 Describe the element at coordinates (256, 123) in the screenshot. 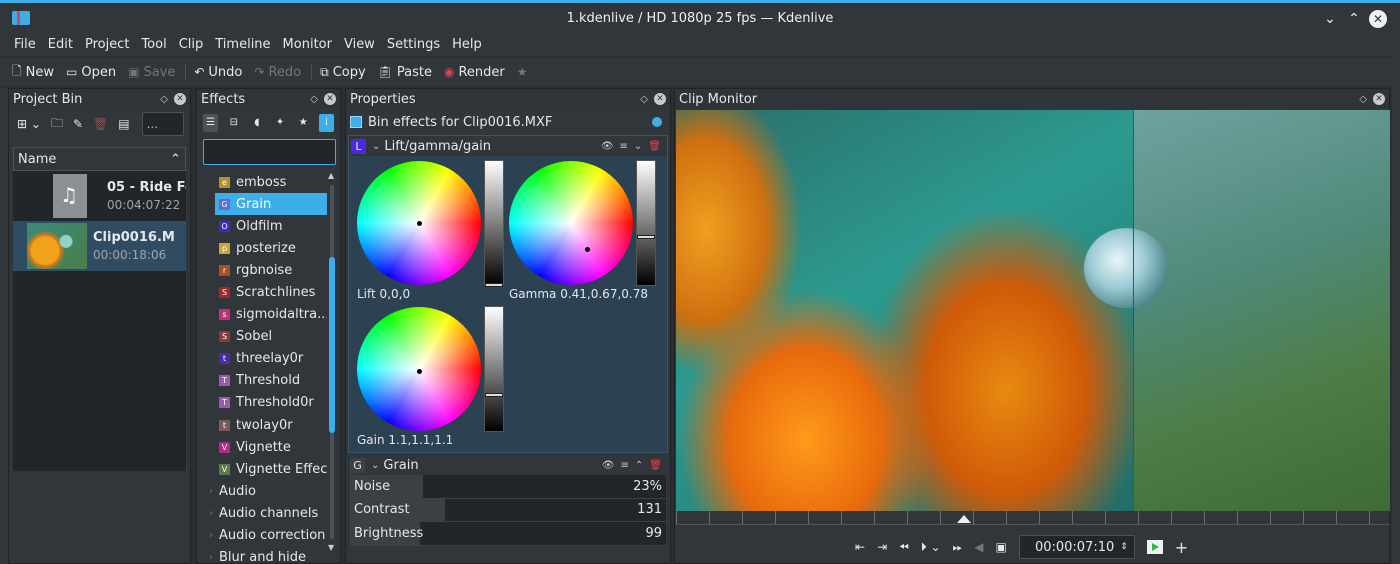

I see `audio-effects-icon: ◖` at that location.